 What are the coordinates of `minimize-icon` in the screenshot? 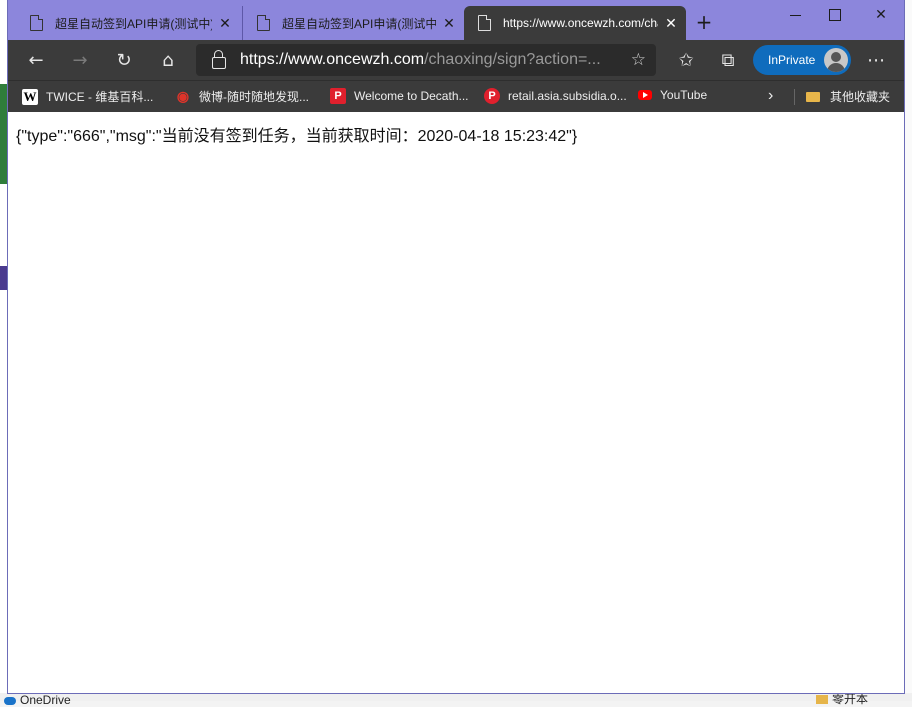 It's located at (795, 15).